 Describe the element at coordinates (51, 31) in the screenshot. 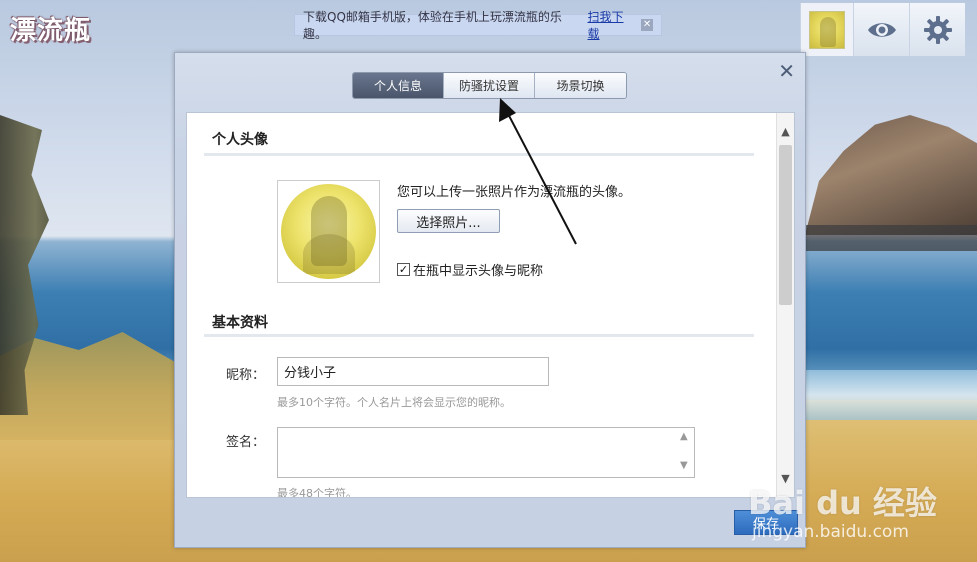

I see `app-logo: 漂流瓶` at that location.